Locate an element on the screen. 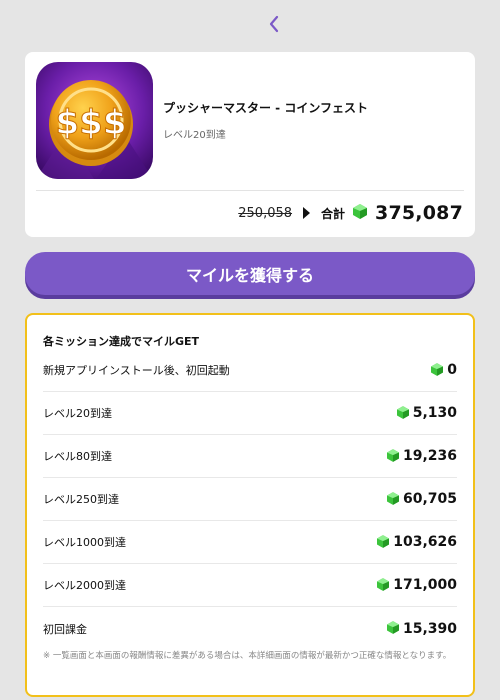  mission-value: 103,626 is located at coordinates (425, 542).